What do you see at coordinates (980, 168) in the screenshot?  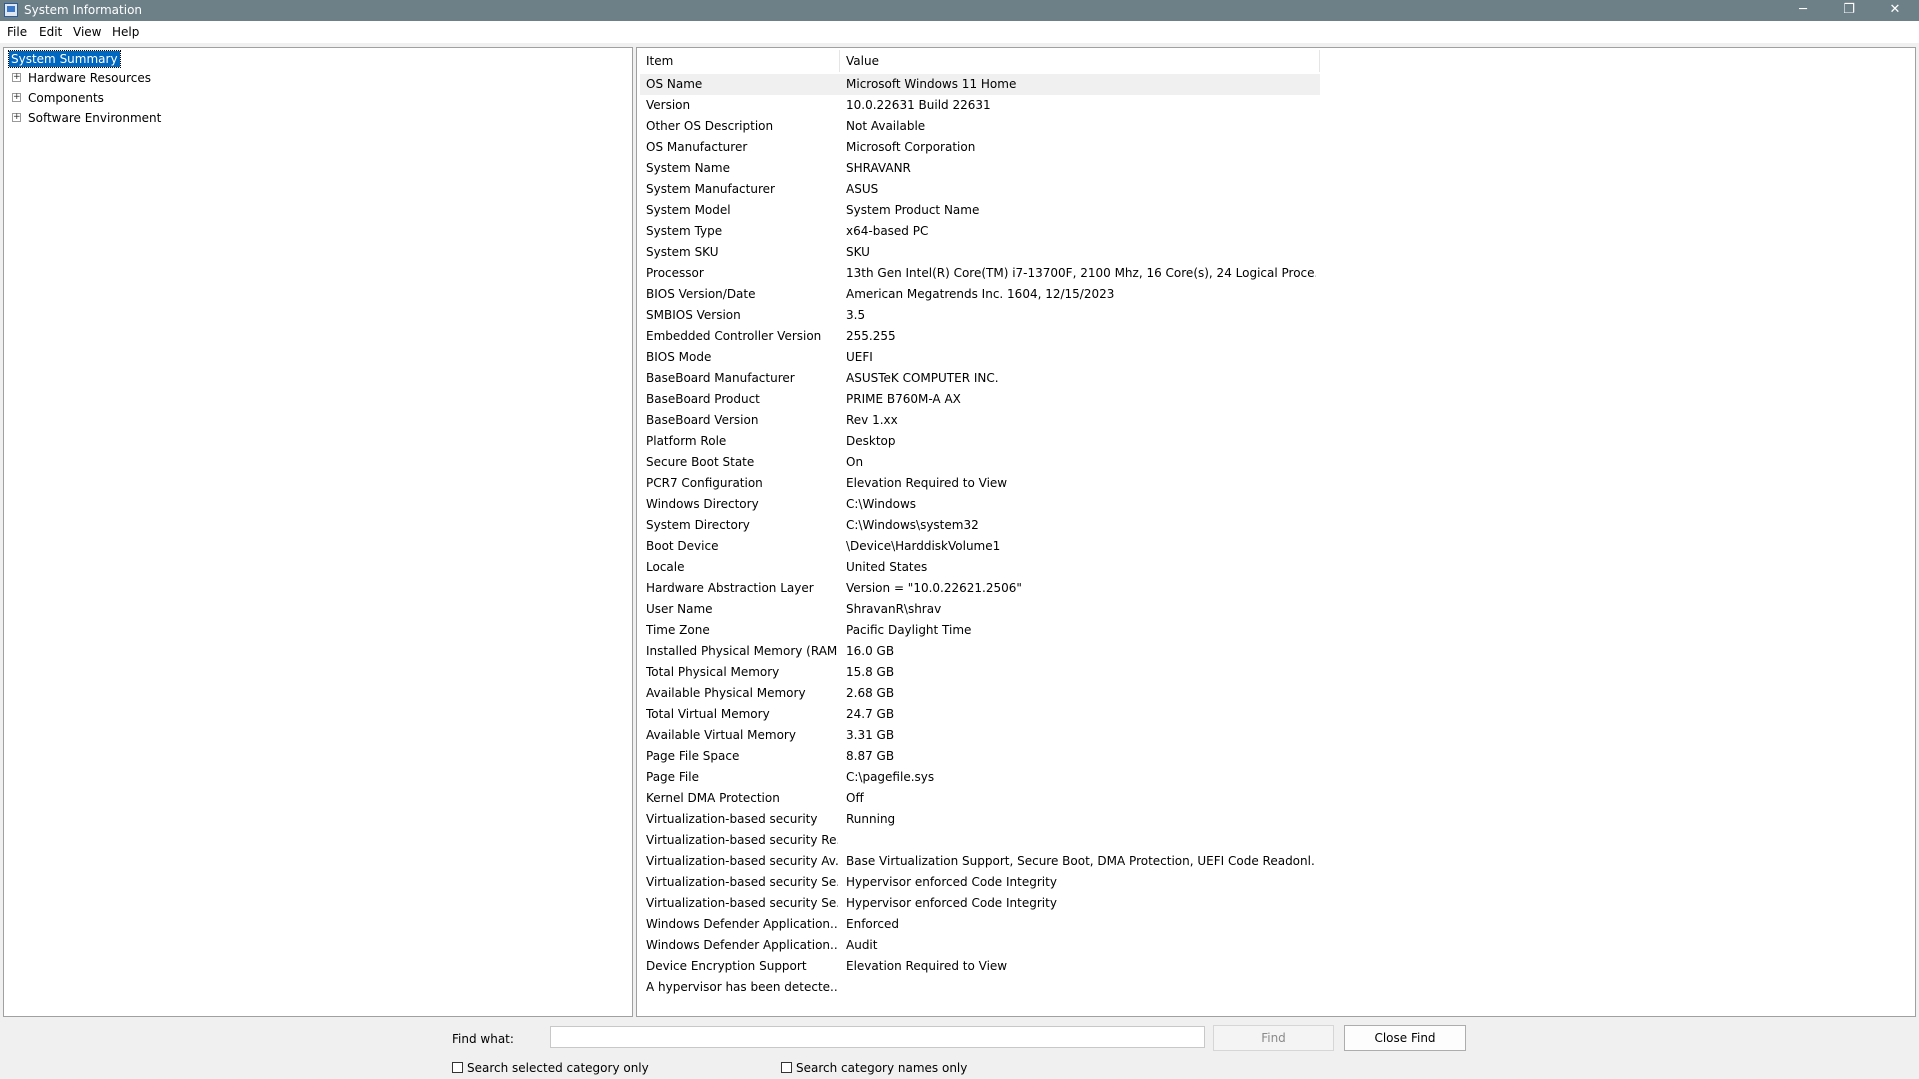 I see `table-row: System Name SHRAVANR` at bounding box center [980, 168].